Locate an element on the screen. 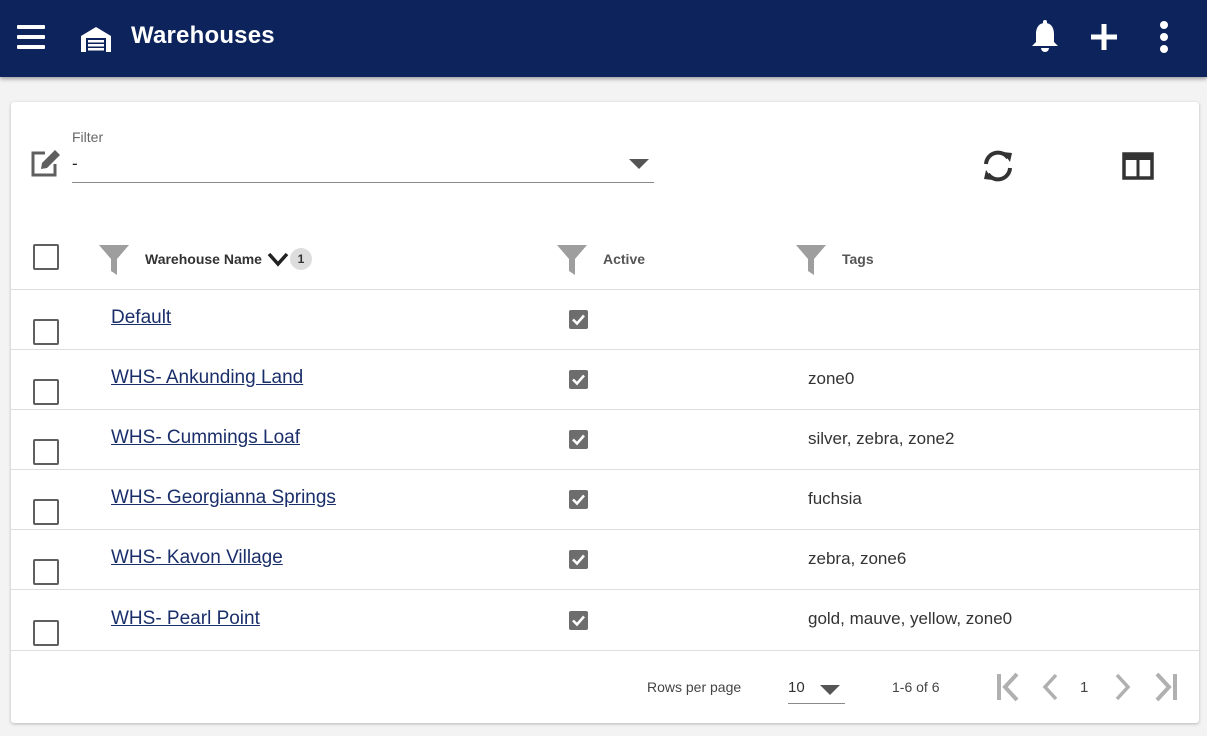 Image resolution: width=1207 pixels, height=736 pixels. table-row: Default is located at coordinates (605, 320).